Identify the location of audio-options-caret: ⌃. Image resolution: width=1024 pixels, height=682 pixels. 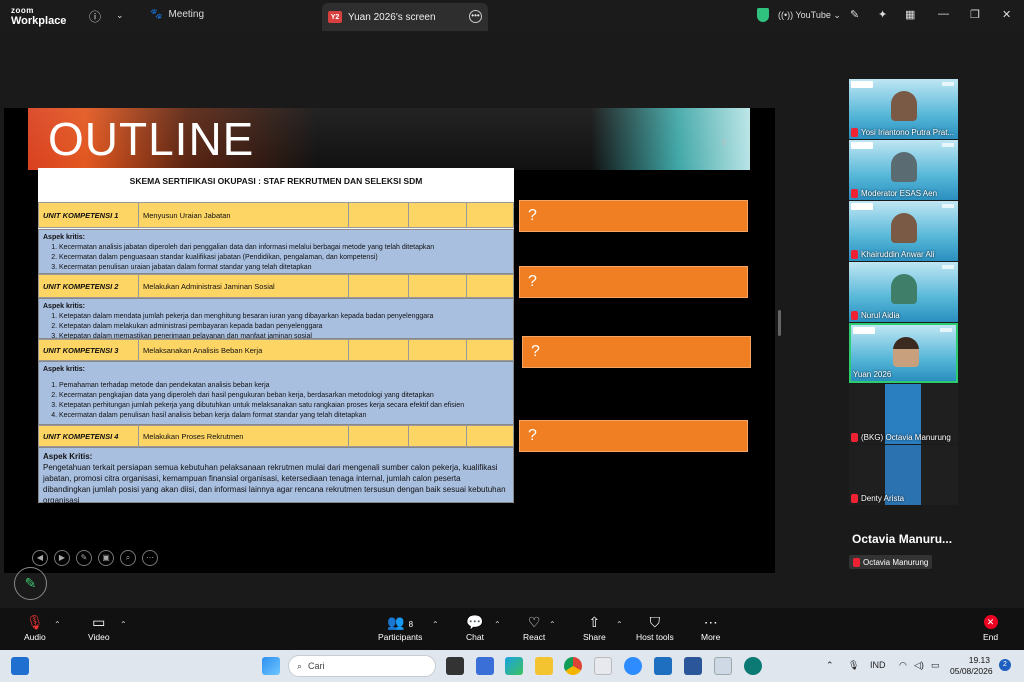
(57, 624).